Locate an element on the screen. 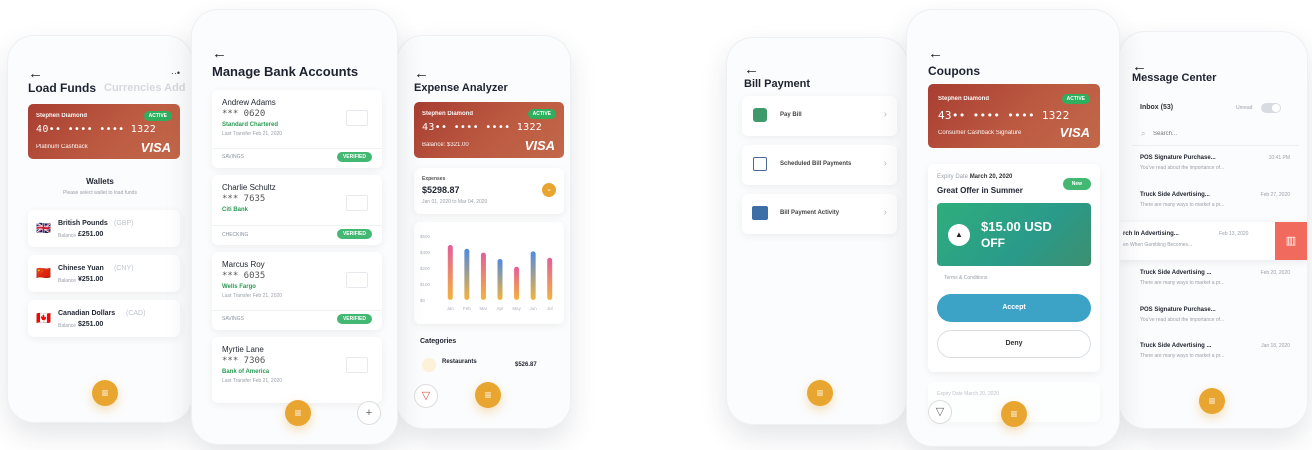 This screenshot has height=450, width=1312. uk-flag-icon: 🇬🇧 is located at coordinates (43, 228).